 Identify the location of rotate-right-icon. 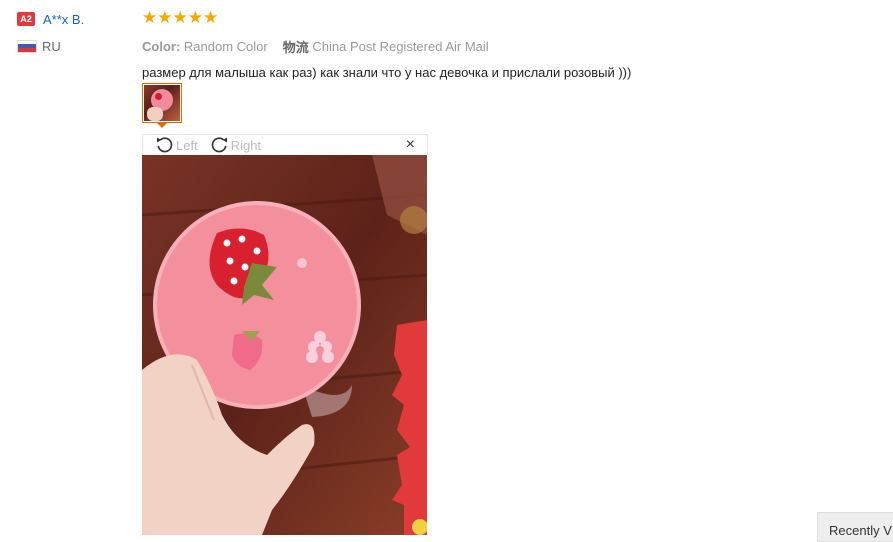
(219, 145).